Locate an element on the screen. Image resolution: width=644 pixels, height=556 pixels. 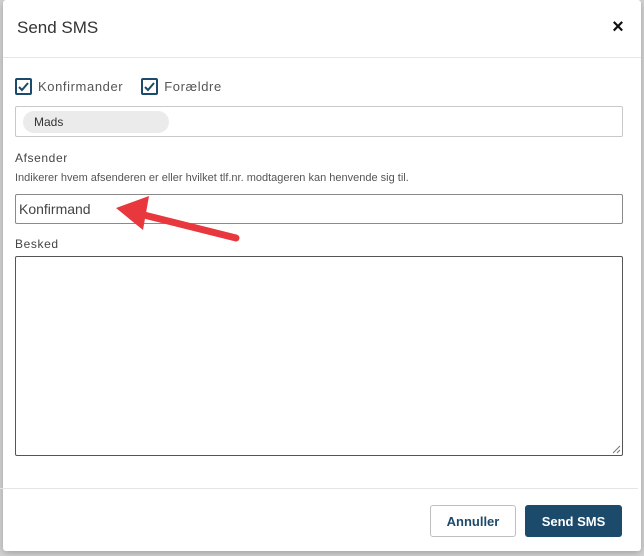
recipient-chip: Mads is located at coordinates (96, 122).